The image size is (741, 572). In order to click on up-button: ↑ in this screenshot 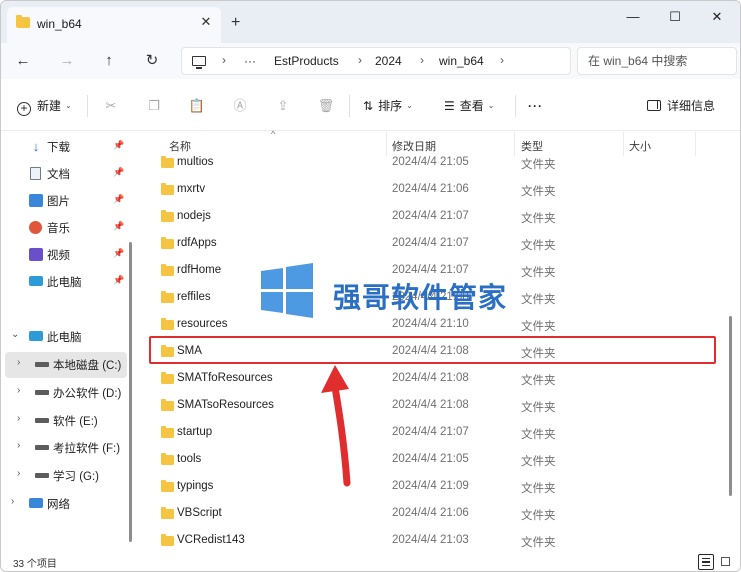, I will do `click(109, 61)`.